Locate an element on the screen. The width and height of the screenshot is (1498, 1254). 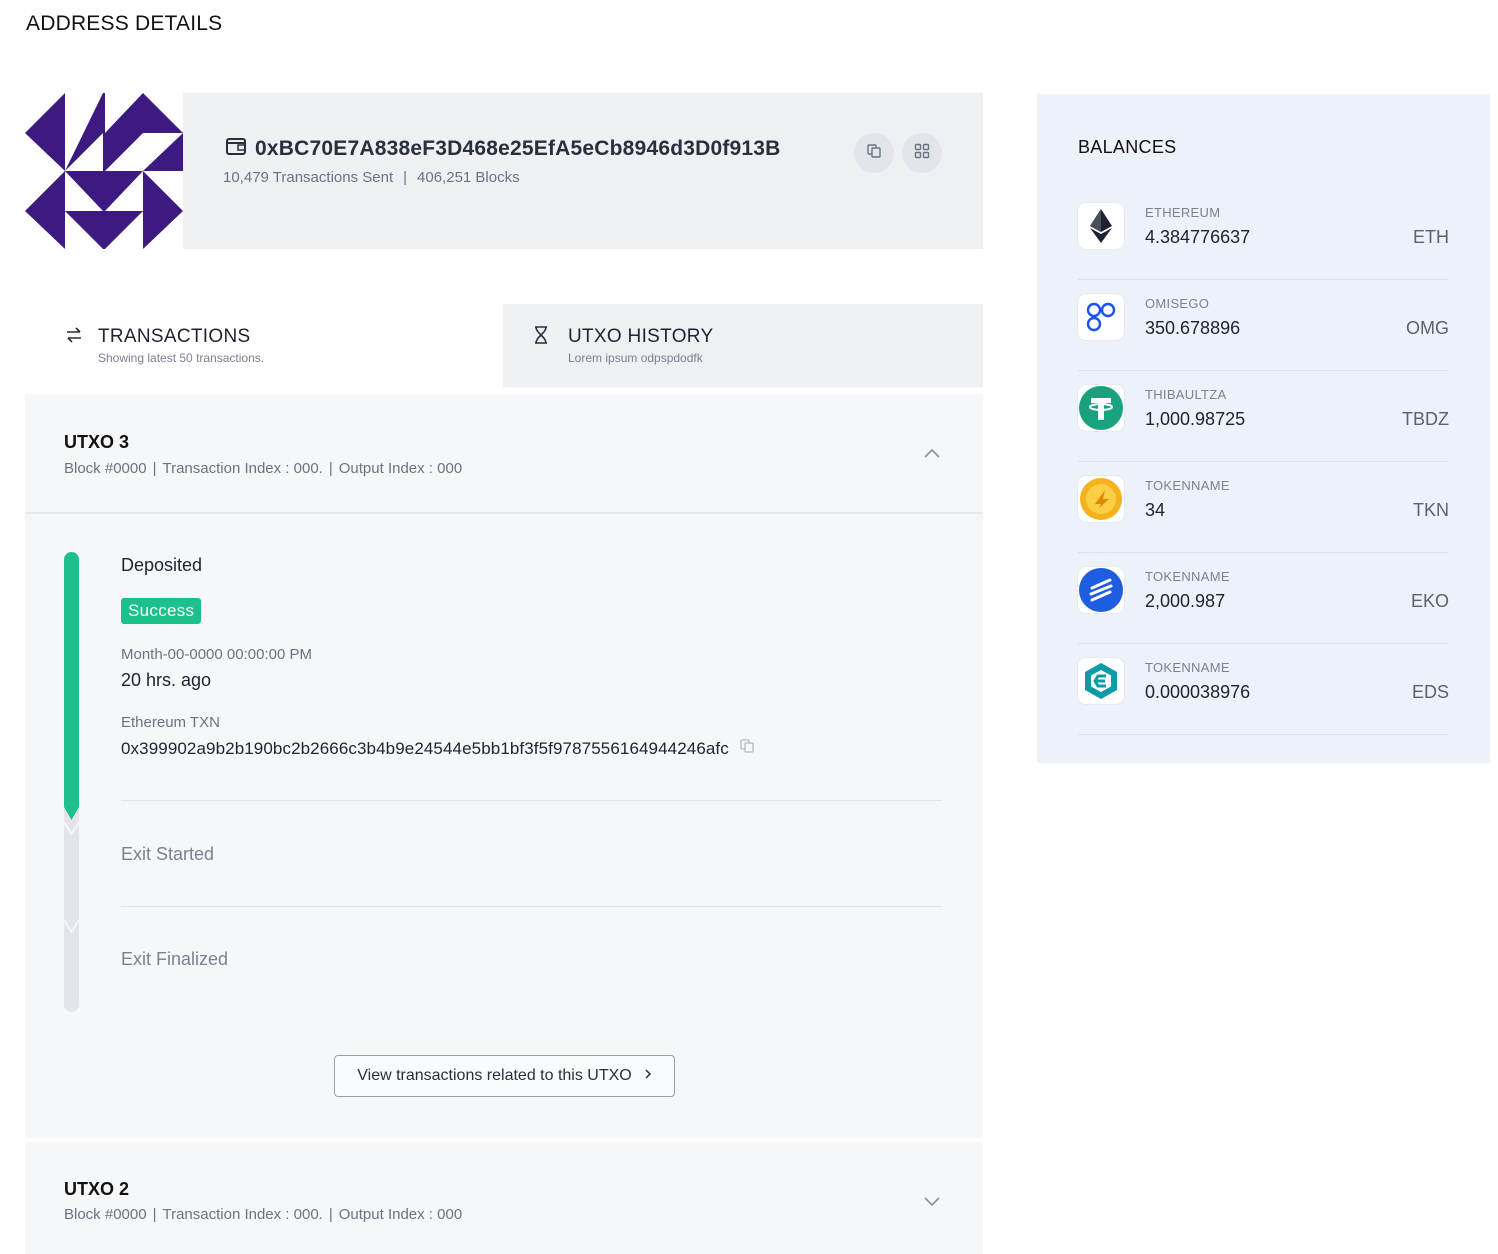
qr-code-button is located at coordinates (922, 153).